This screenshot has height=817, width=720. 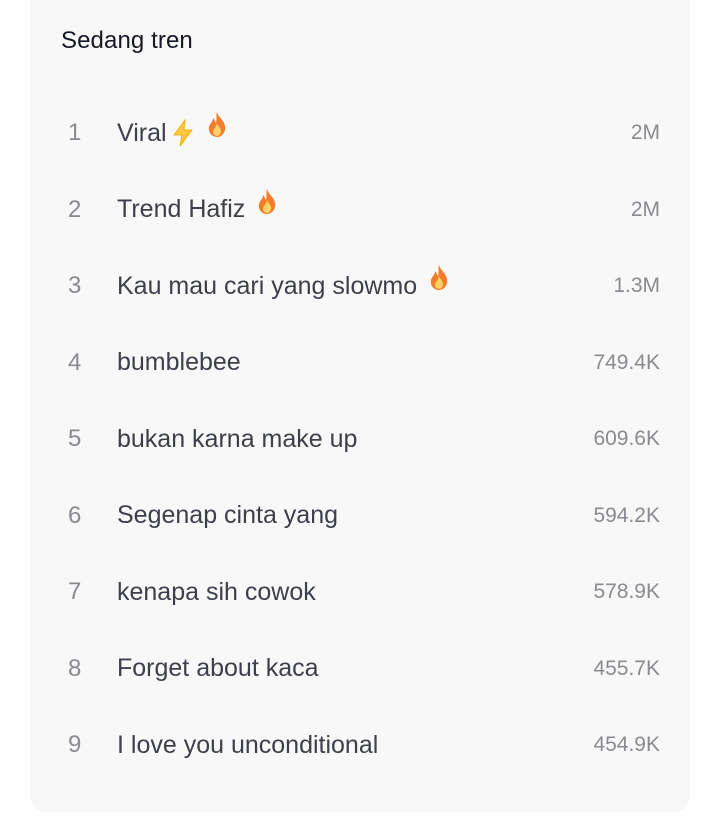 What do you see at coordinates (360, 516) in the screenshot?
I see `trending-item: 6 Segenap cinta yang 594.2K` at bounding box center [360, 516].